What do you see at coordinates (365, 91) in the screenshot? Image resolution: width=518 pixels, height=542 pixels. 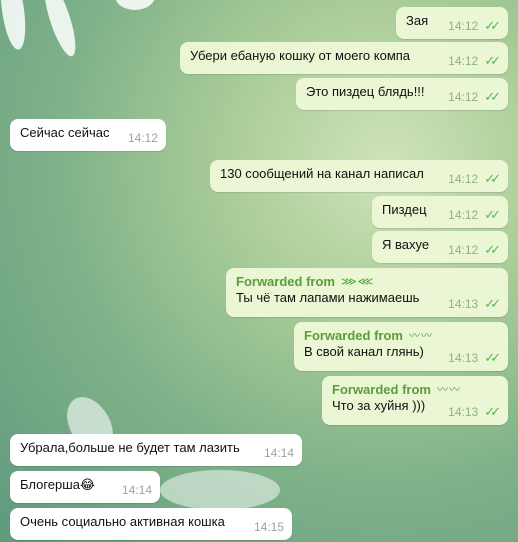 I see `message-text: Это пиздец блядь!!!` at bounding box center [365, 91].